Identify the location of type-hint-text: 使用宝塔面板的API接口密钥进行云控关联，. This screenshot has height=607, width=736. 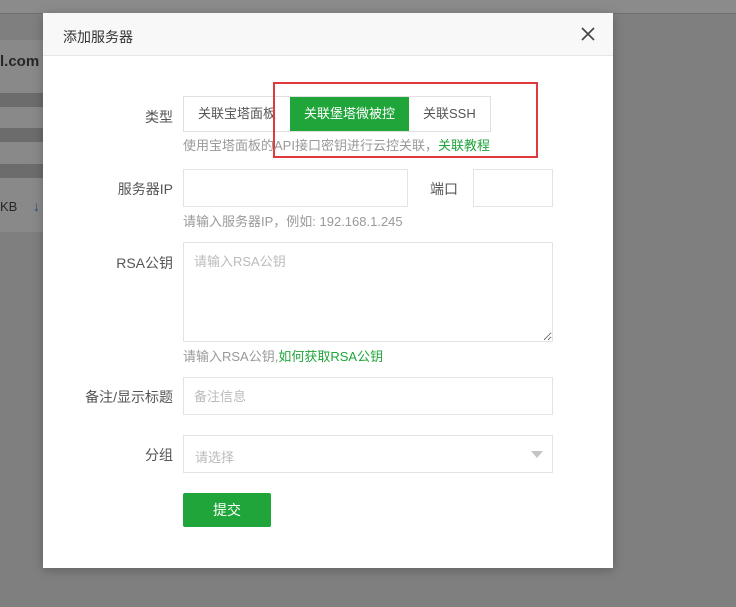
(310, 145).